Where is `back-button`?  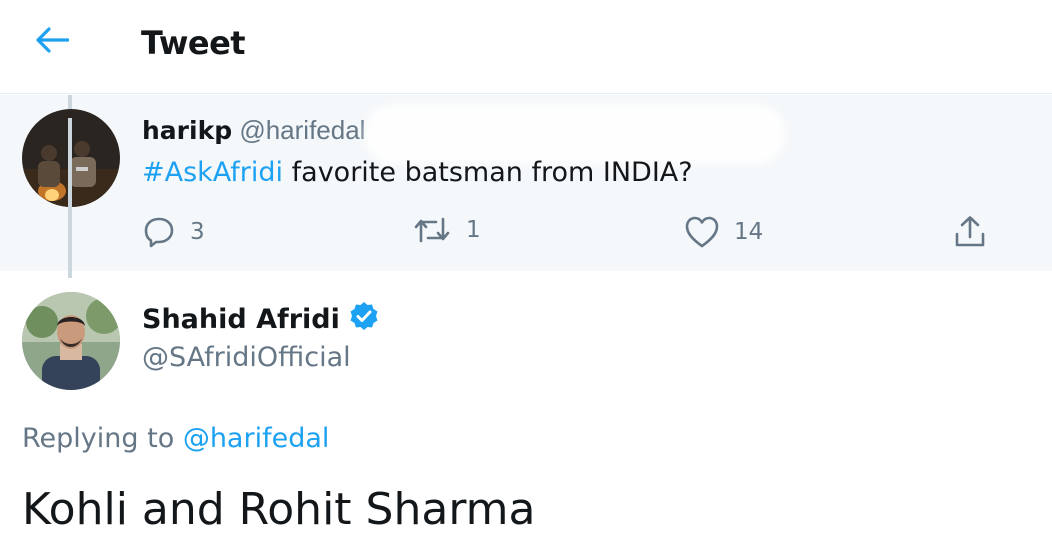 back-button is located at coordinates (52, 42).